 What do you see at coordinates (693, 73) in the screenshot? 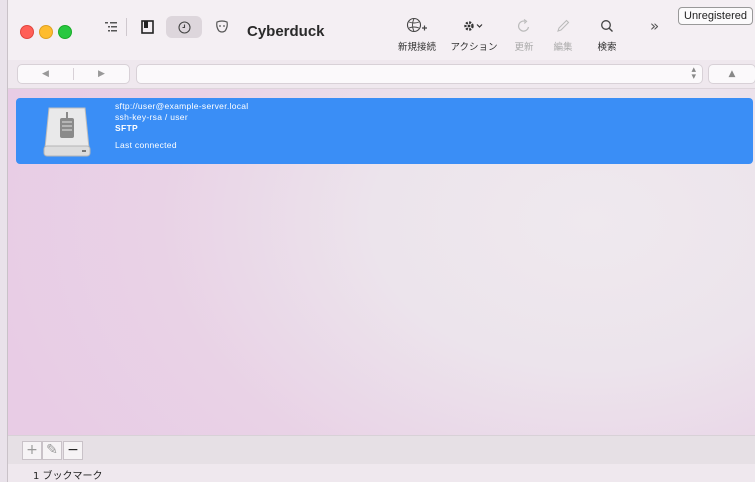
I see `updown-chevron-icon: ▴ ▾` at bounding box center [693, 73].